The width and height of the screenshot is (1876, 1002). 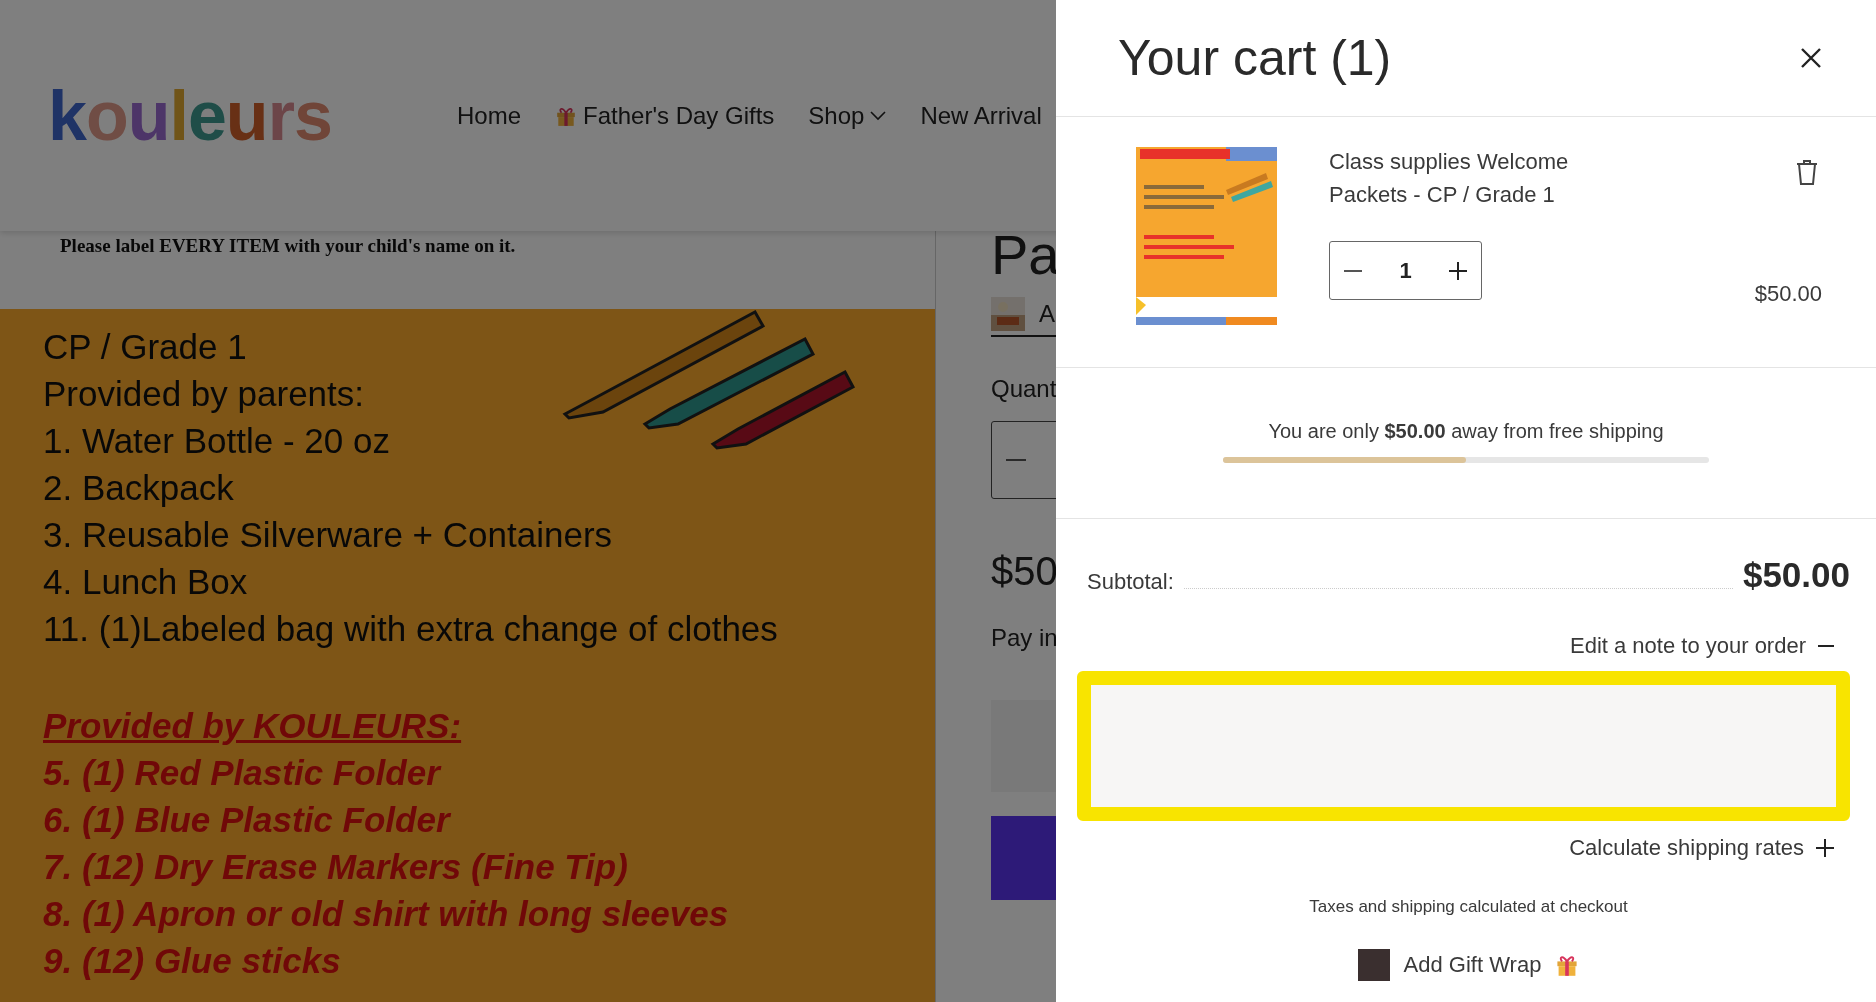 What do you see at coordinates (1479, 178) in the screenshot?
I see `item-name: Class supplies Welcome Packets - CP / Grade 1` at bounding box center [1479, 178].